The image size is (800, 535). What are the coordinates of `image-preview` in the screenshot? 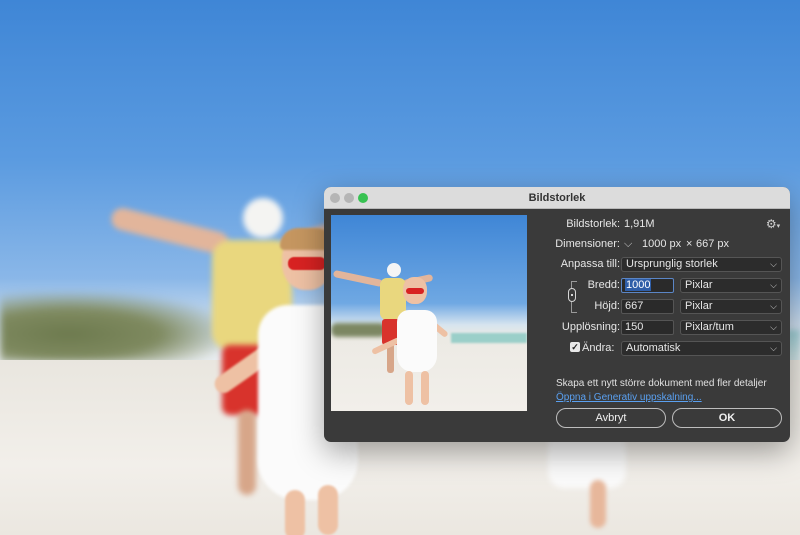 It's located at (429, 313).